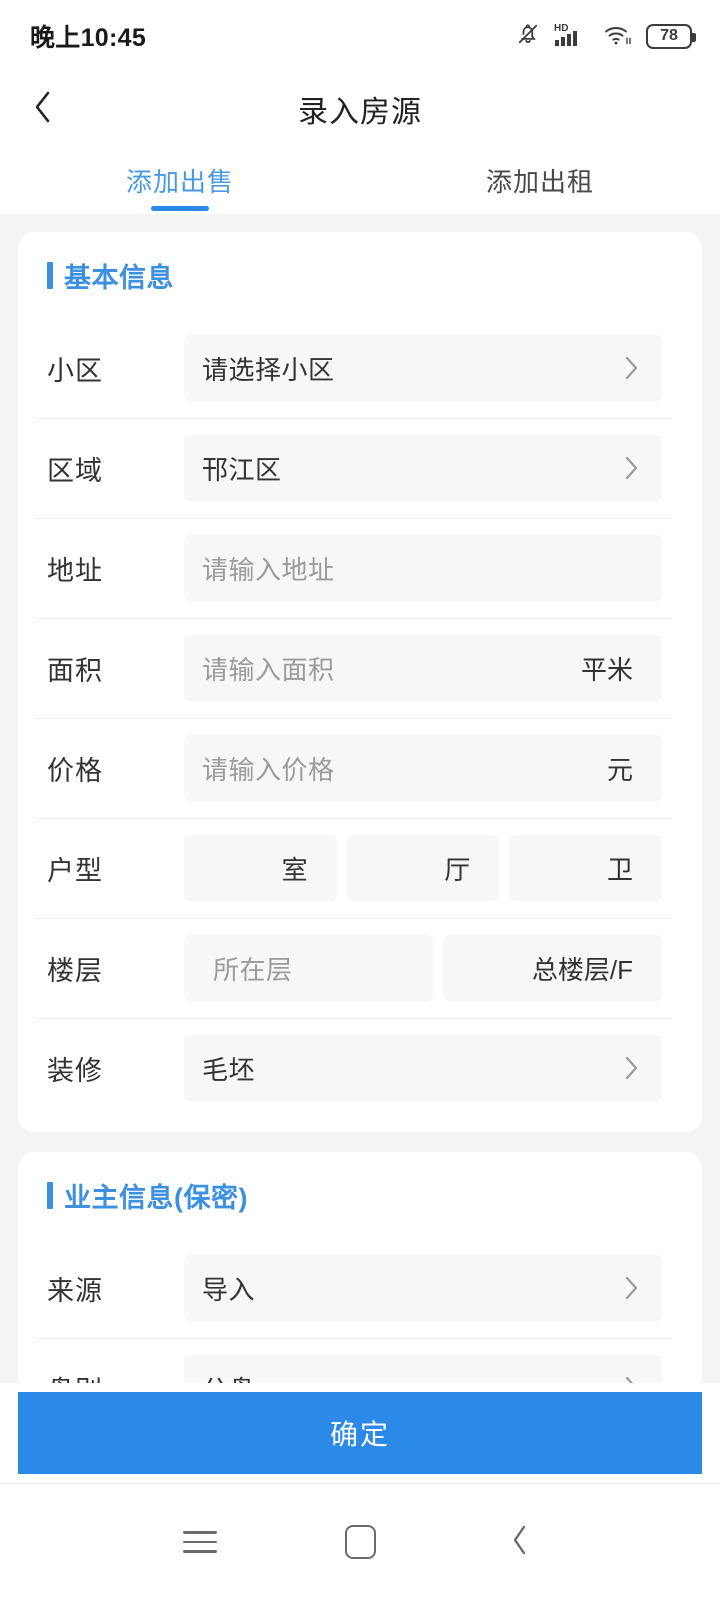  Describe the element at coordinates (572, 36) in the screenshot. I see `hd-signal-icon: HD` at that location.